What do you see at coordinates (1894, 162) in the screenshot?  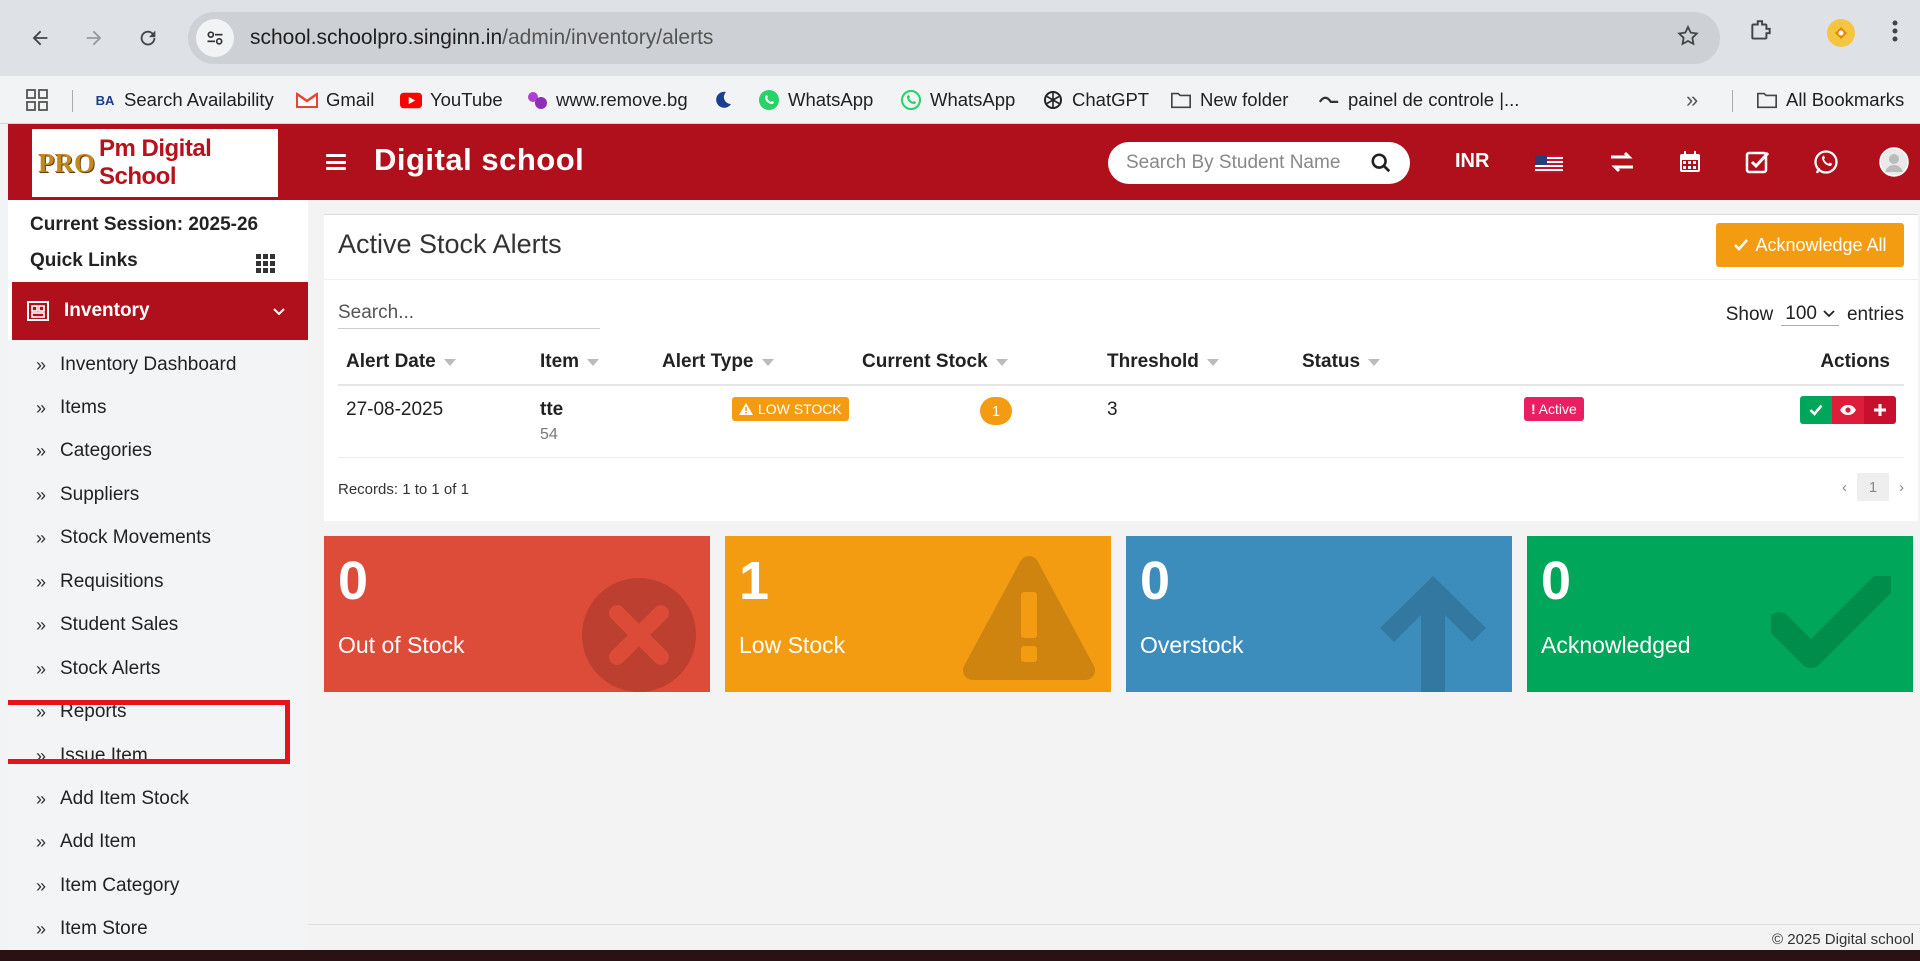 I see `user-avatar-icon` at bounding box center [1894, 162].